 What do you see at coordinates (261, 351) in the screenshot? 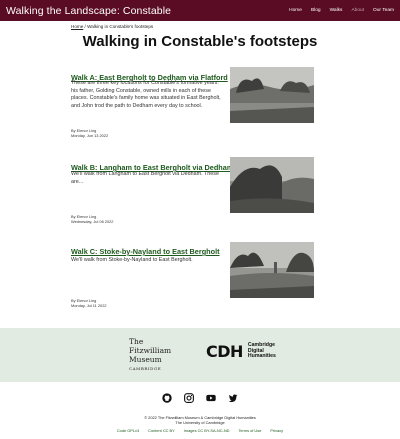
I see `cdh-wordmark: Cambridge Digital Humanities` at bounding box center [261, 351].